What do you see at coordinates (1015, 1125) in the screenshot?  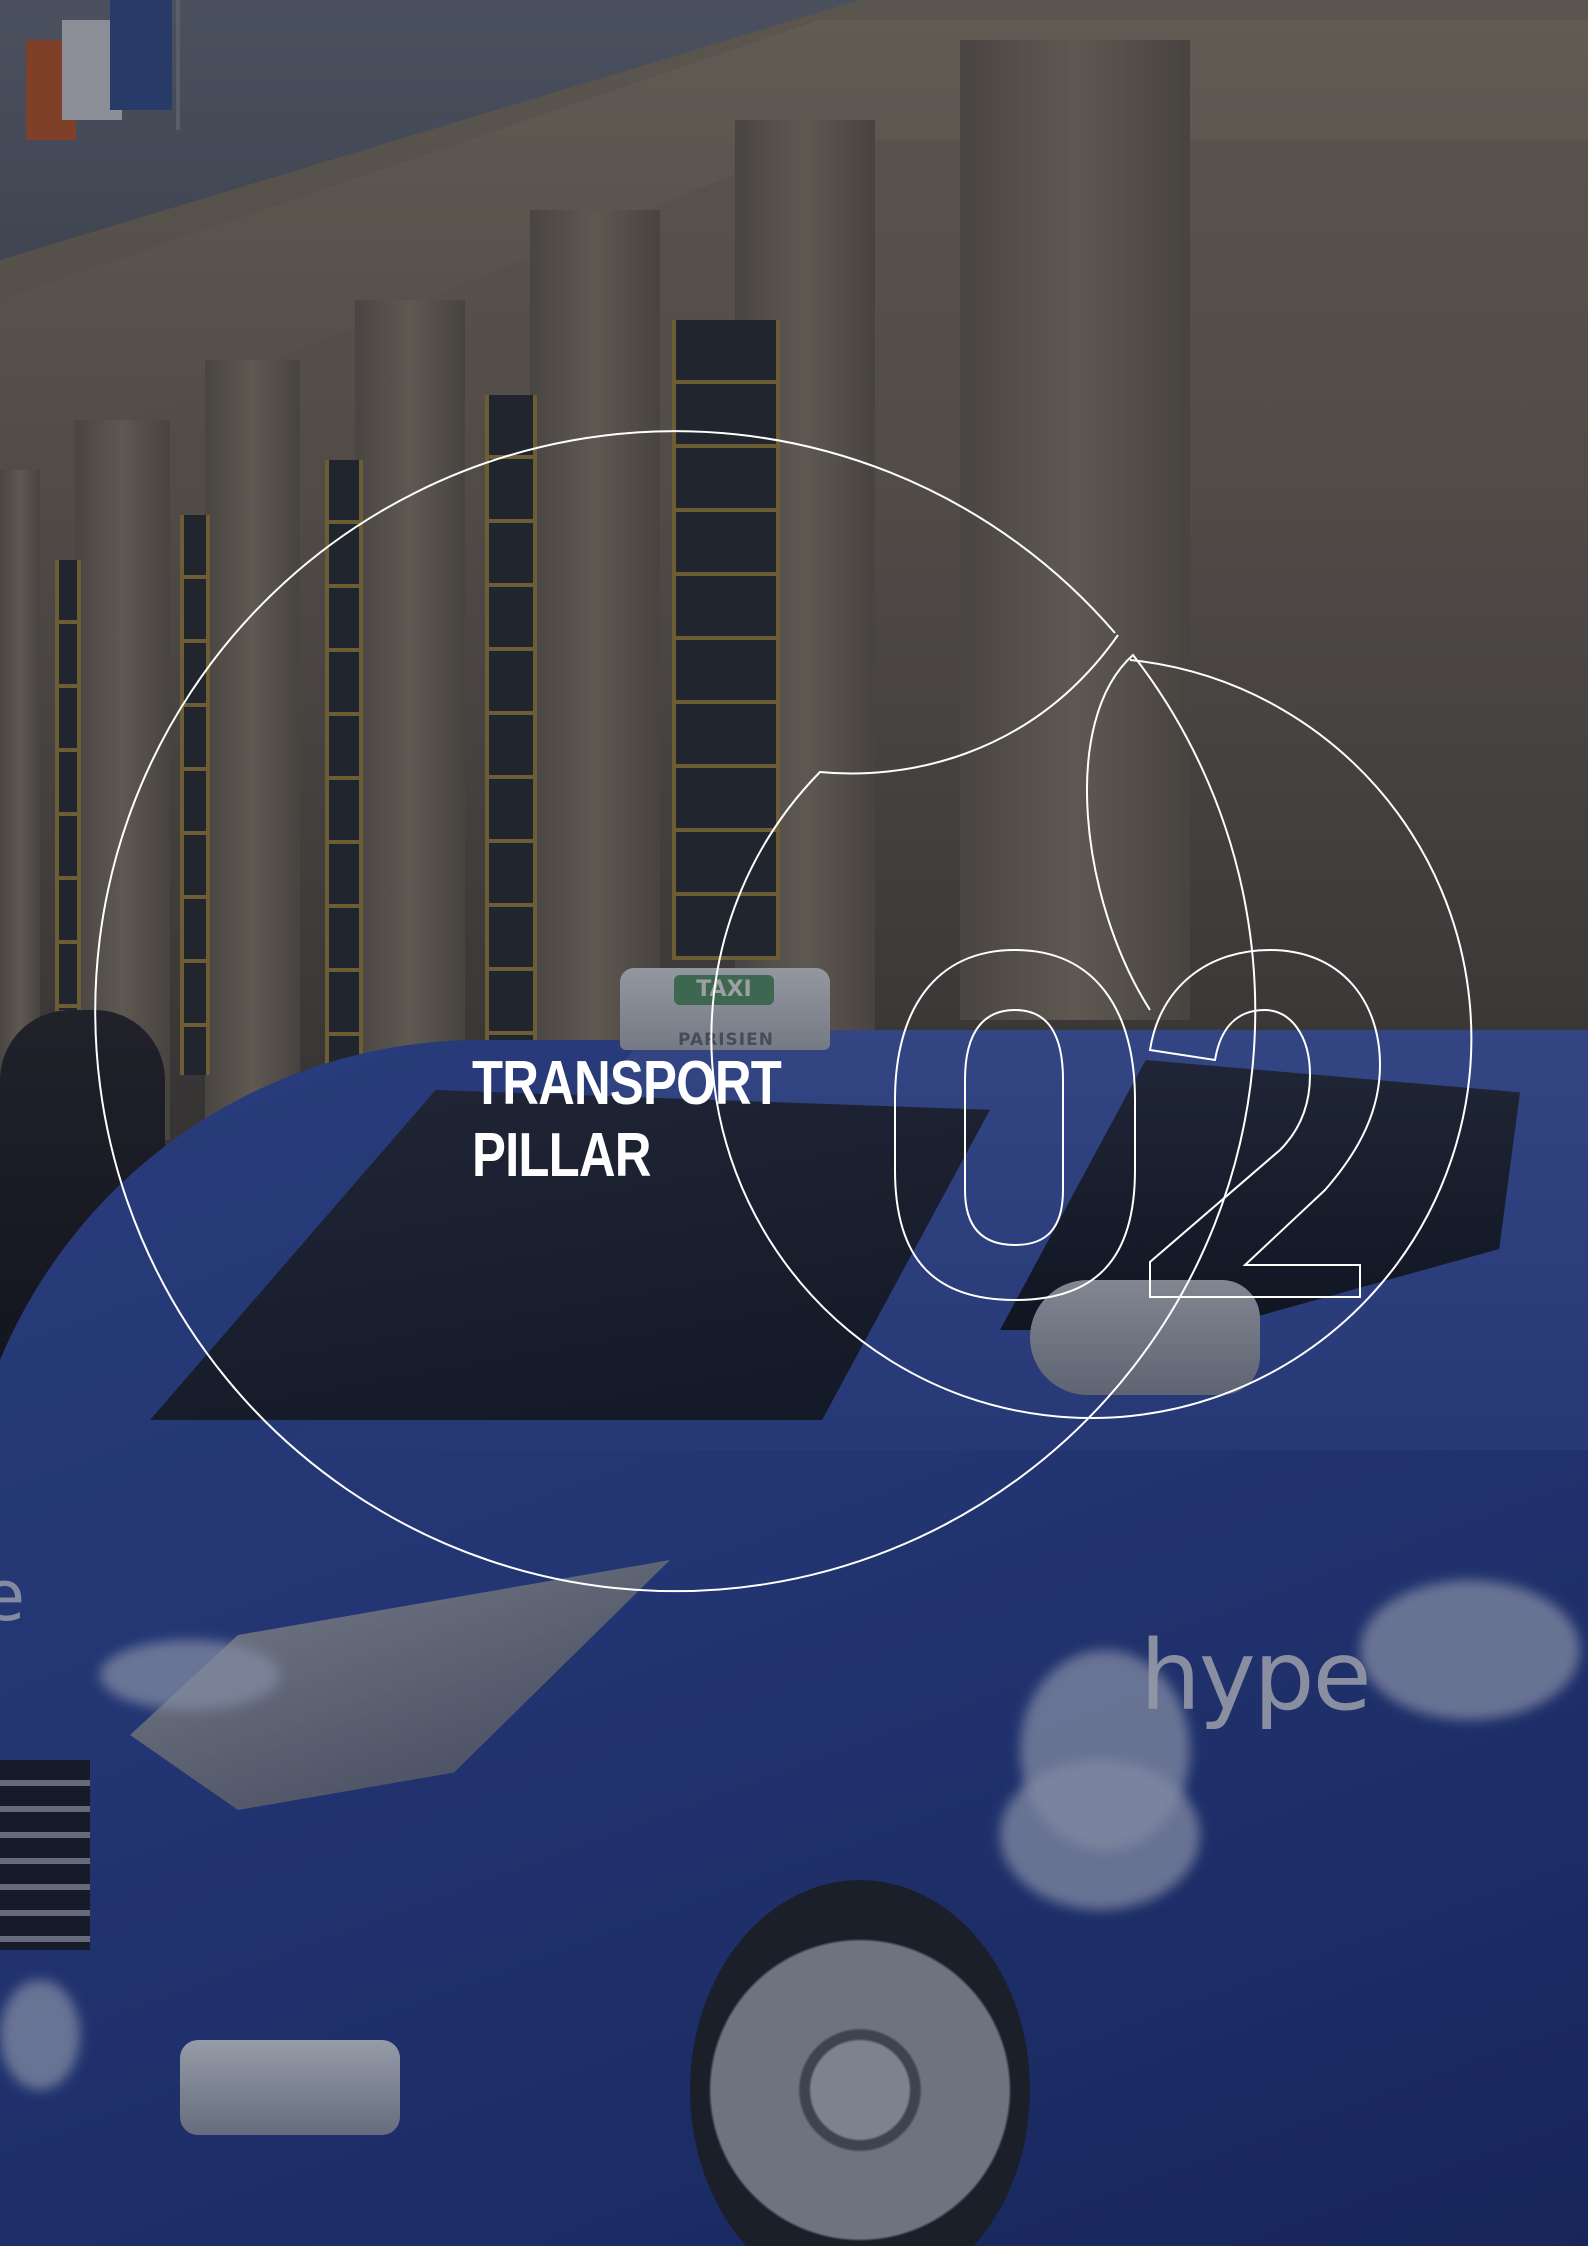 I see `digit-zero-outline` at bounding box center [1015, 1125].